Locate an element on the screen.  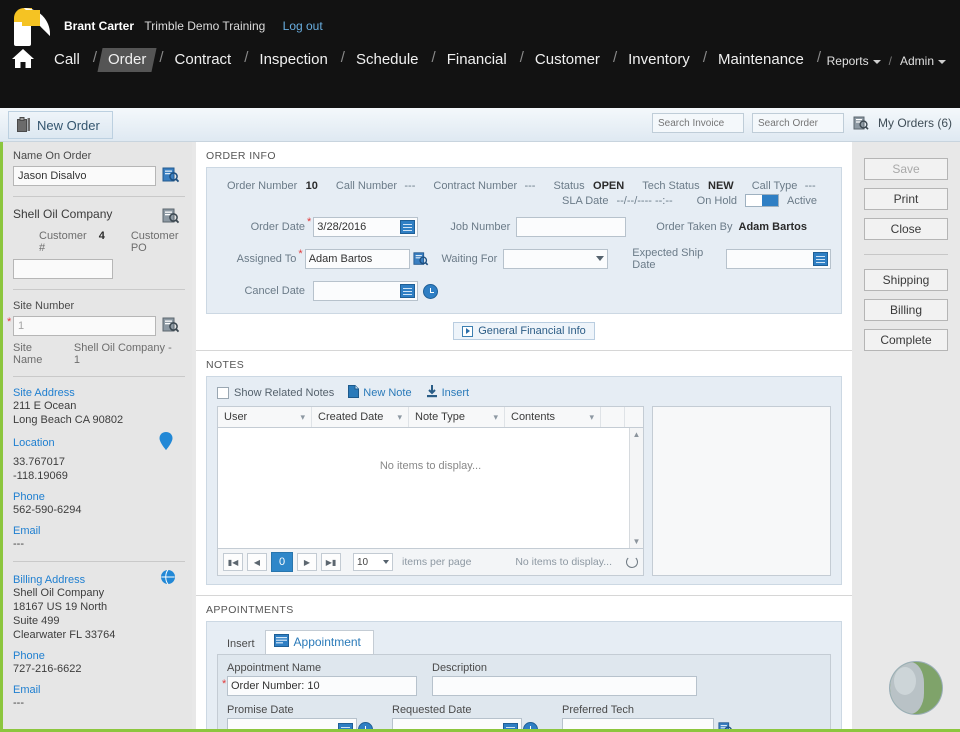
note-preview-pane is located at coordinates (741, 491).